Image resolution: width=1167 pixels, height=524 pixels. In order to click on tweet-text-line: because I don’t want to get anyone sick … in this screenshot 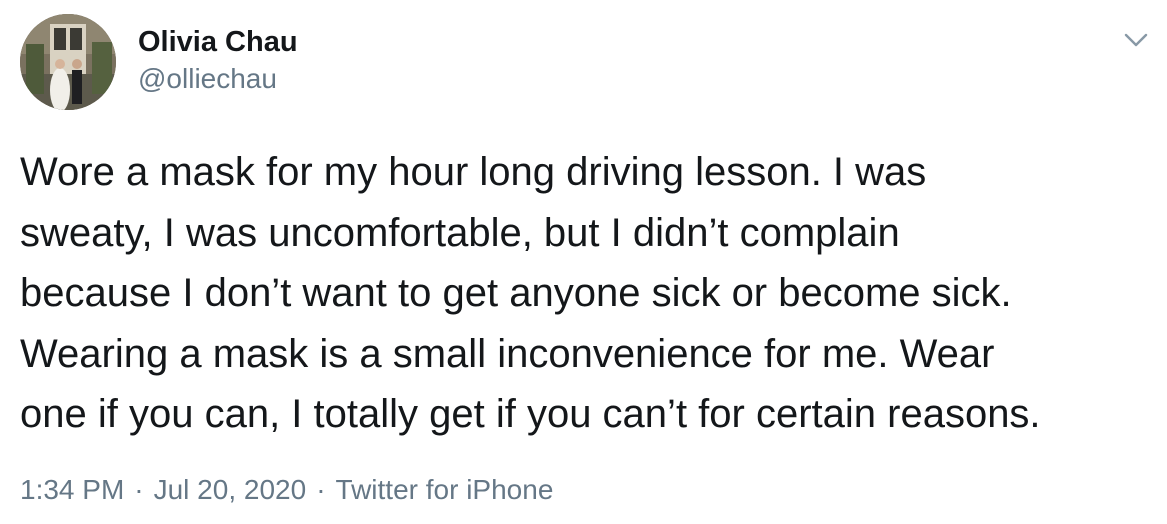, I will do `click(516, 293)`.